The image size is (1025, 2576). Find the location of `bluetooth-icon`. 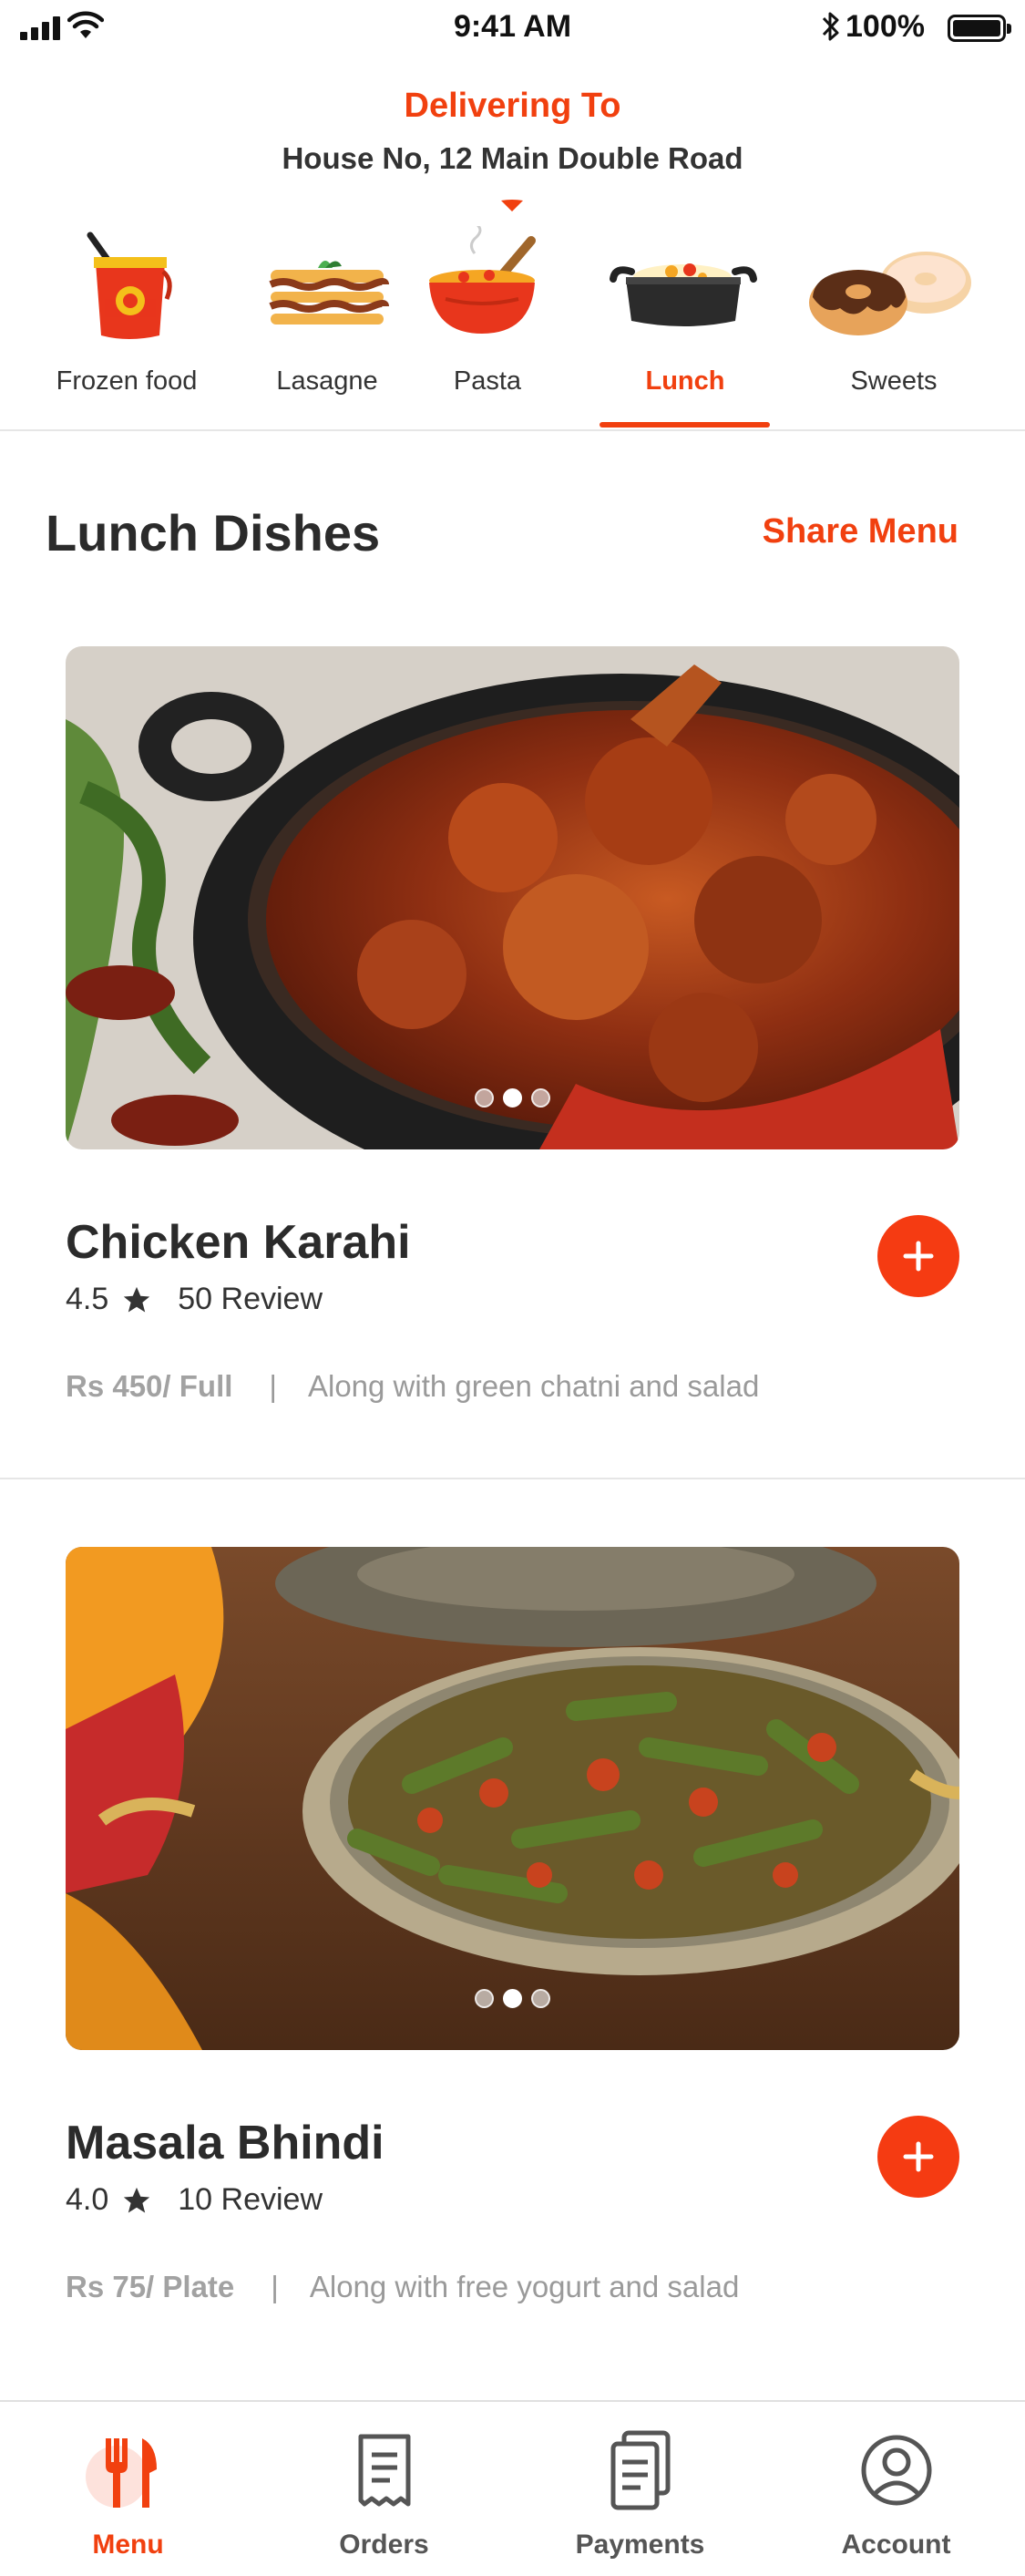

bluetooth-icon is located at coordinates (831, 26).